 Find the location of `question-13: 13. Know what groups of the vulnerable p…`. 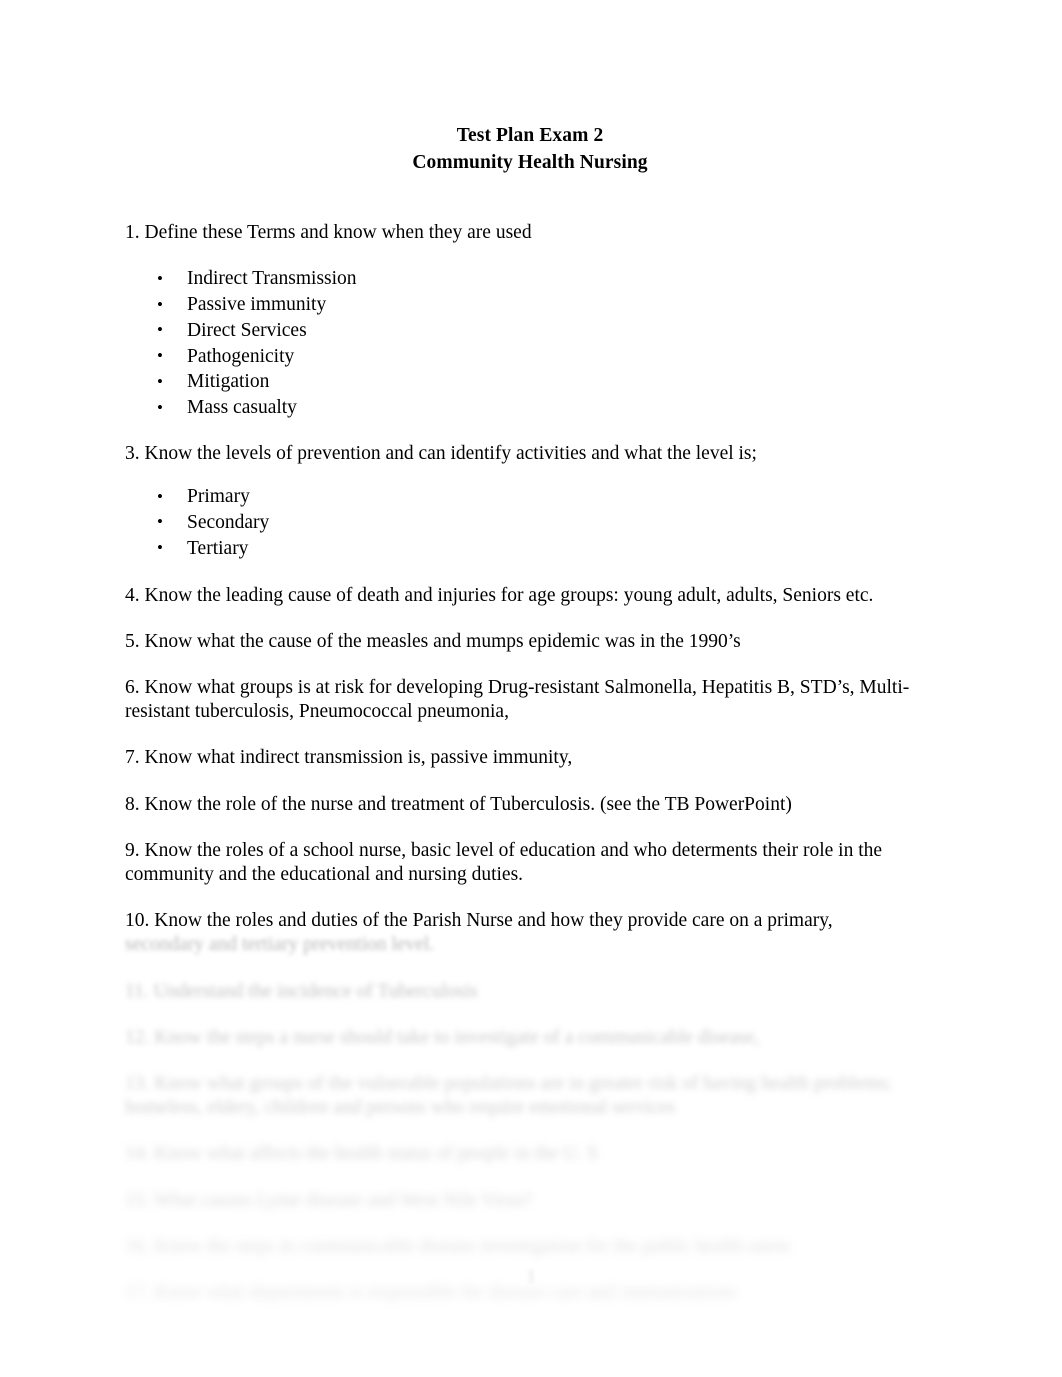

question-13: 13. Know what groups of the vulnerable p… is located at coordinates (508, 1096).